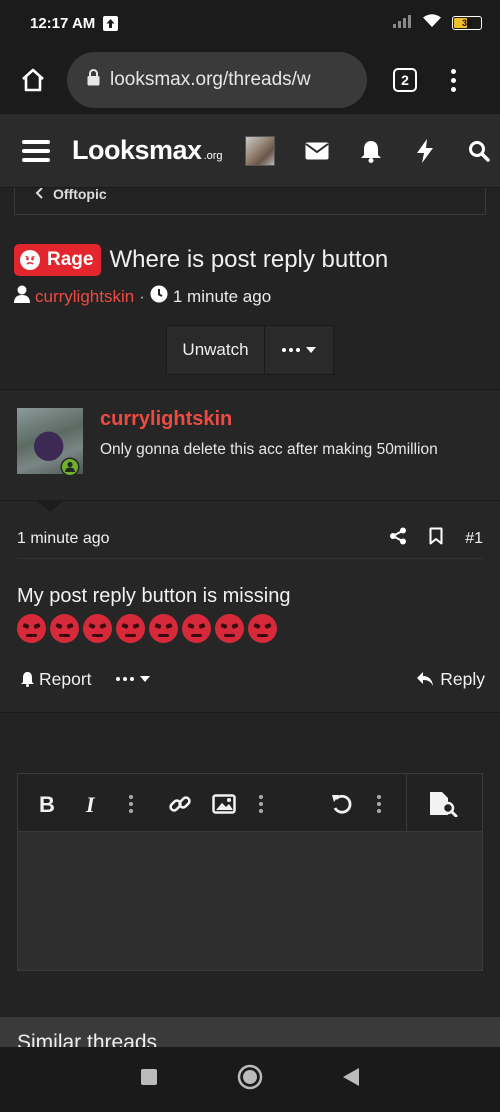  I want to click on bold-button: B, so click(47, 804).